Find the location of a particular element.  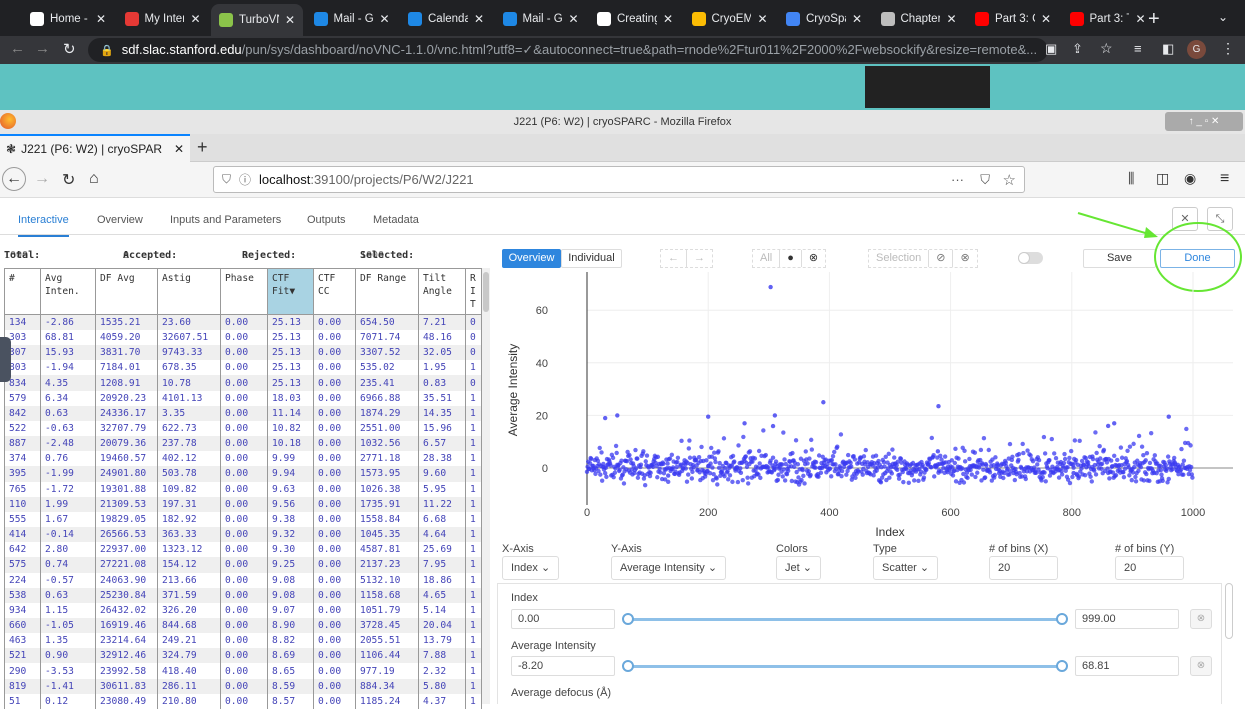

column-header: DF Avg is located at coordinates (126, 291).